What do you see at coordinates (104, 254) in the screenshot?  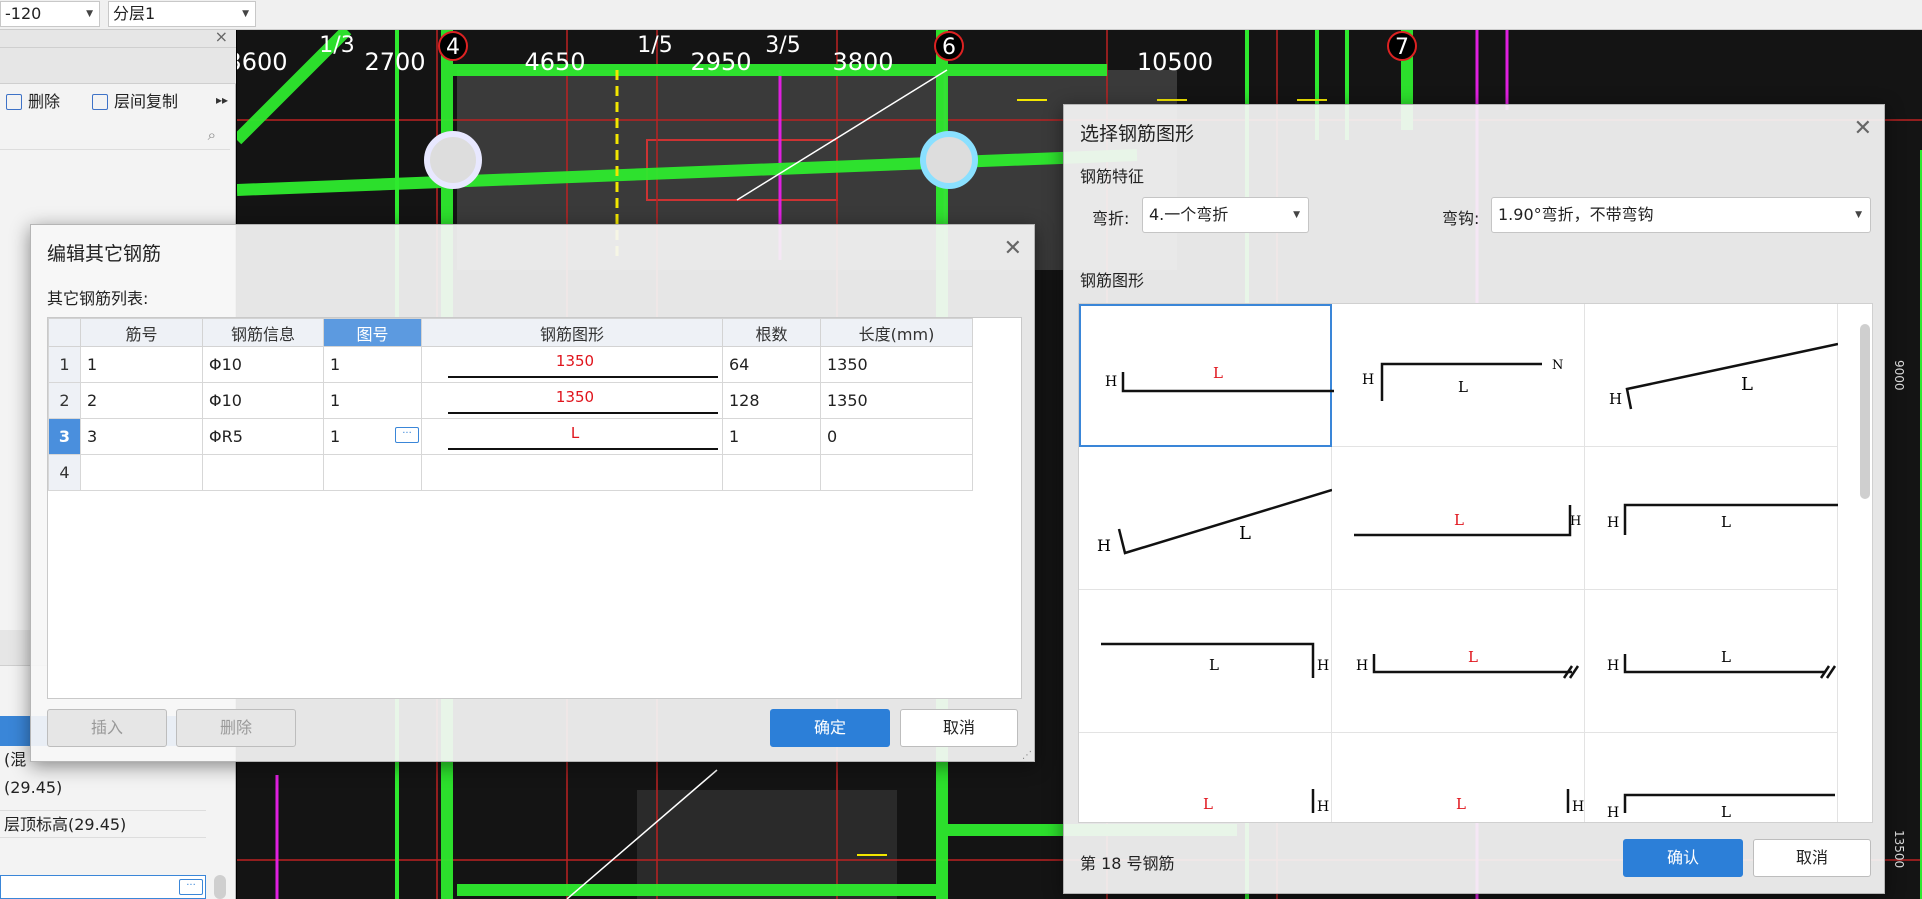 I see `dialog-title: 编辑其它钢筋` at bounding box center [104, 254].